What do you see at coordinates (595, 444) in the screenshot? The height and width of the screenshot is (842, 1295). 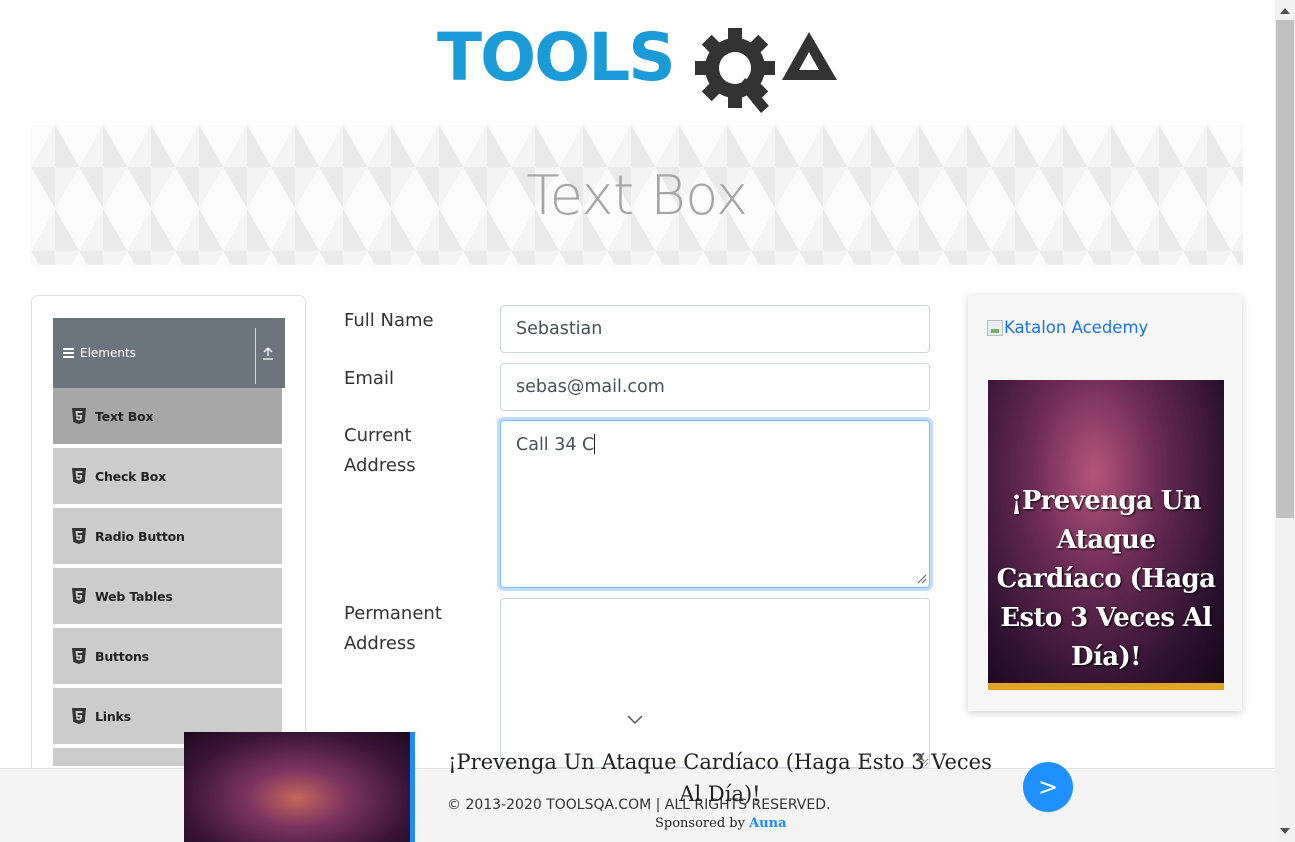 I see `text-caret` at bounding box center [595, 444].